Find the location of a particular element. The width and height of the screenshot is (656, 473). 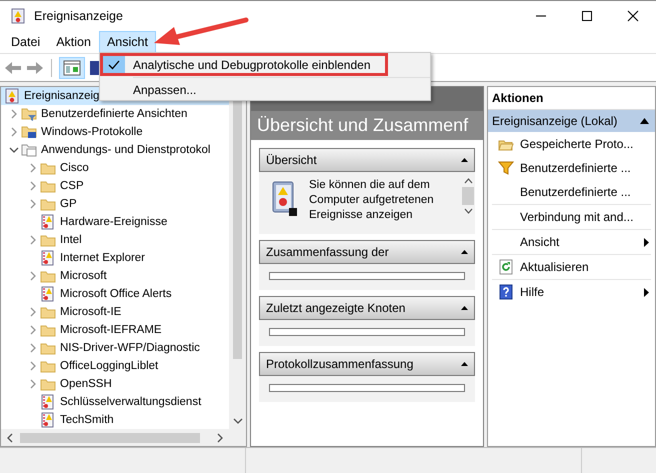

section-title: Ereignisanzeige (Lokal) is located at coordinates (555, 121).